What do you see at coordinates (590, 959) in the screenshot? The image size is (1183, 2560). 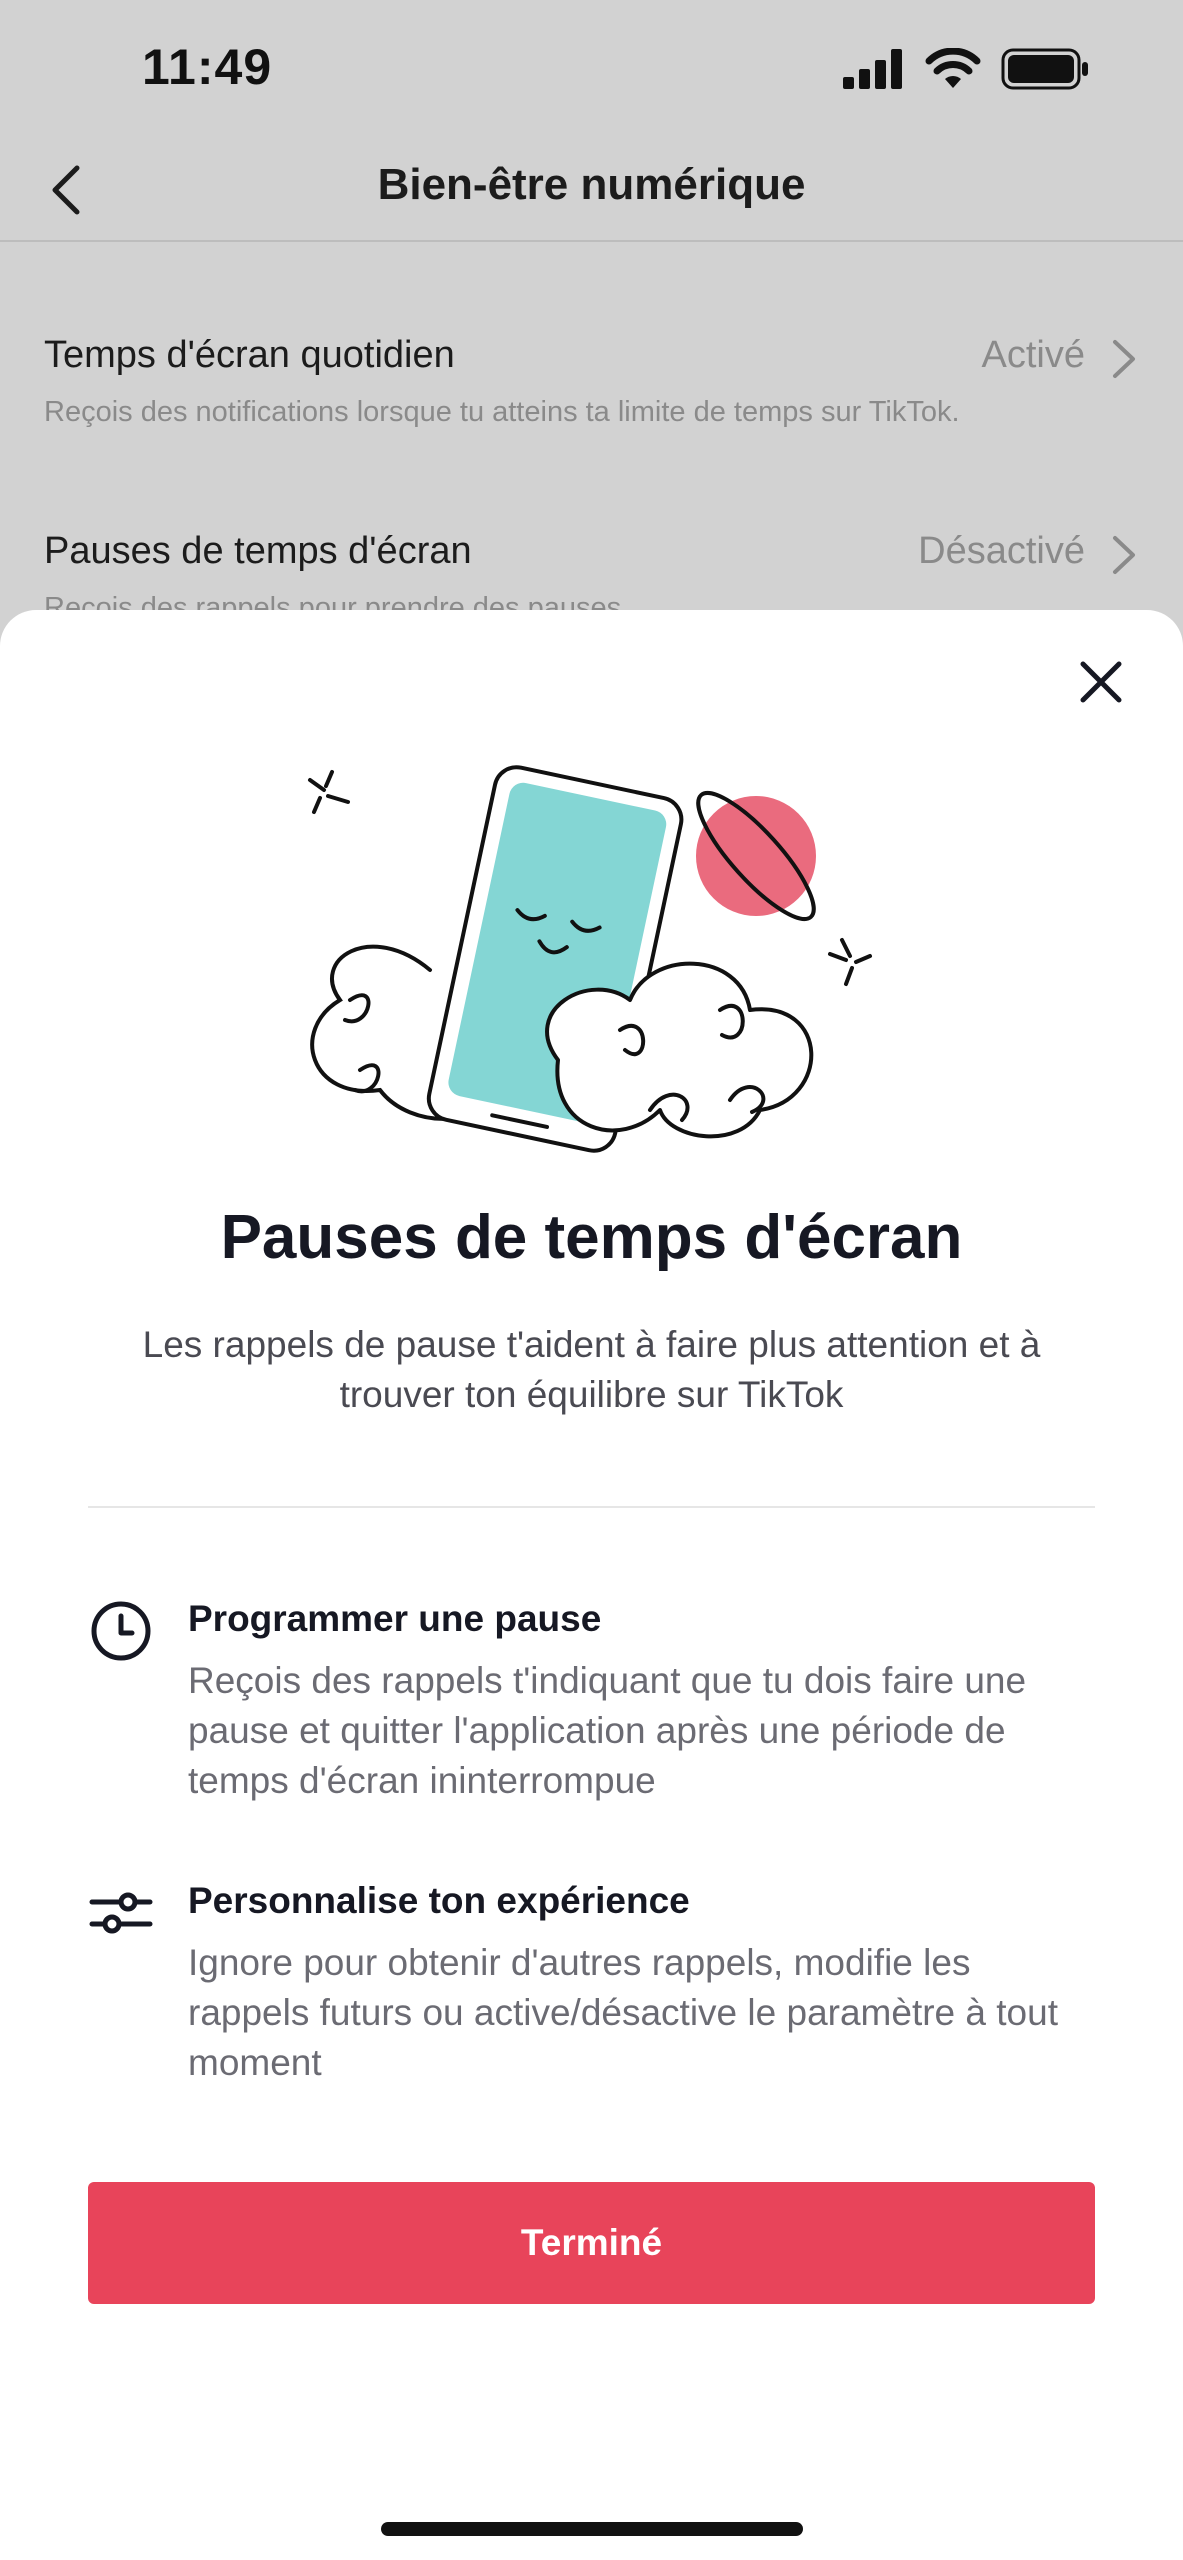 I see `sleeping-phone-illustration` at bounding box center [590, 959].